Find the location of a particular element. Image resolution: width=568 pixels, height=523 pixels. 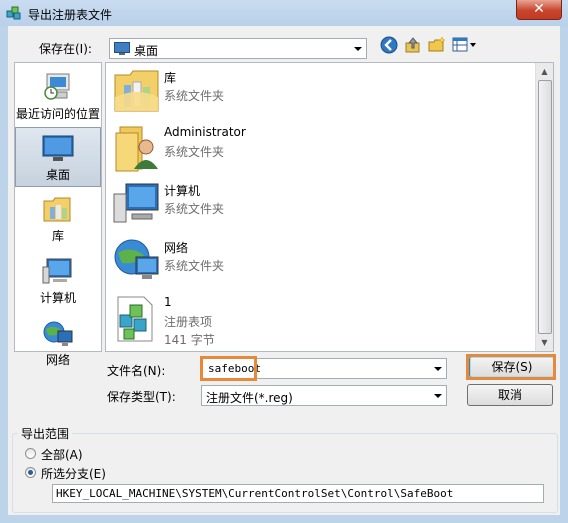

view-menu-icon is located at coordinates (464, 44).